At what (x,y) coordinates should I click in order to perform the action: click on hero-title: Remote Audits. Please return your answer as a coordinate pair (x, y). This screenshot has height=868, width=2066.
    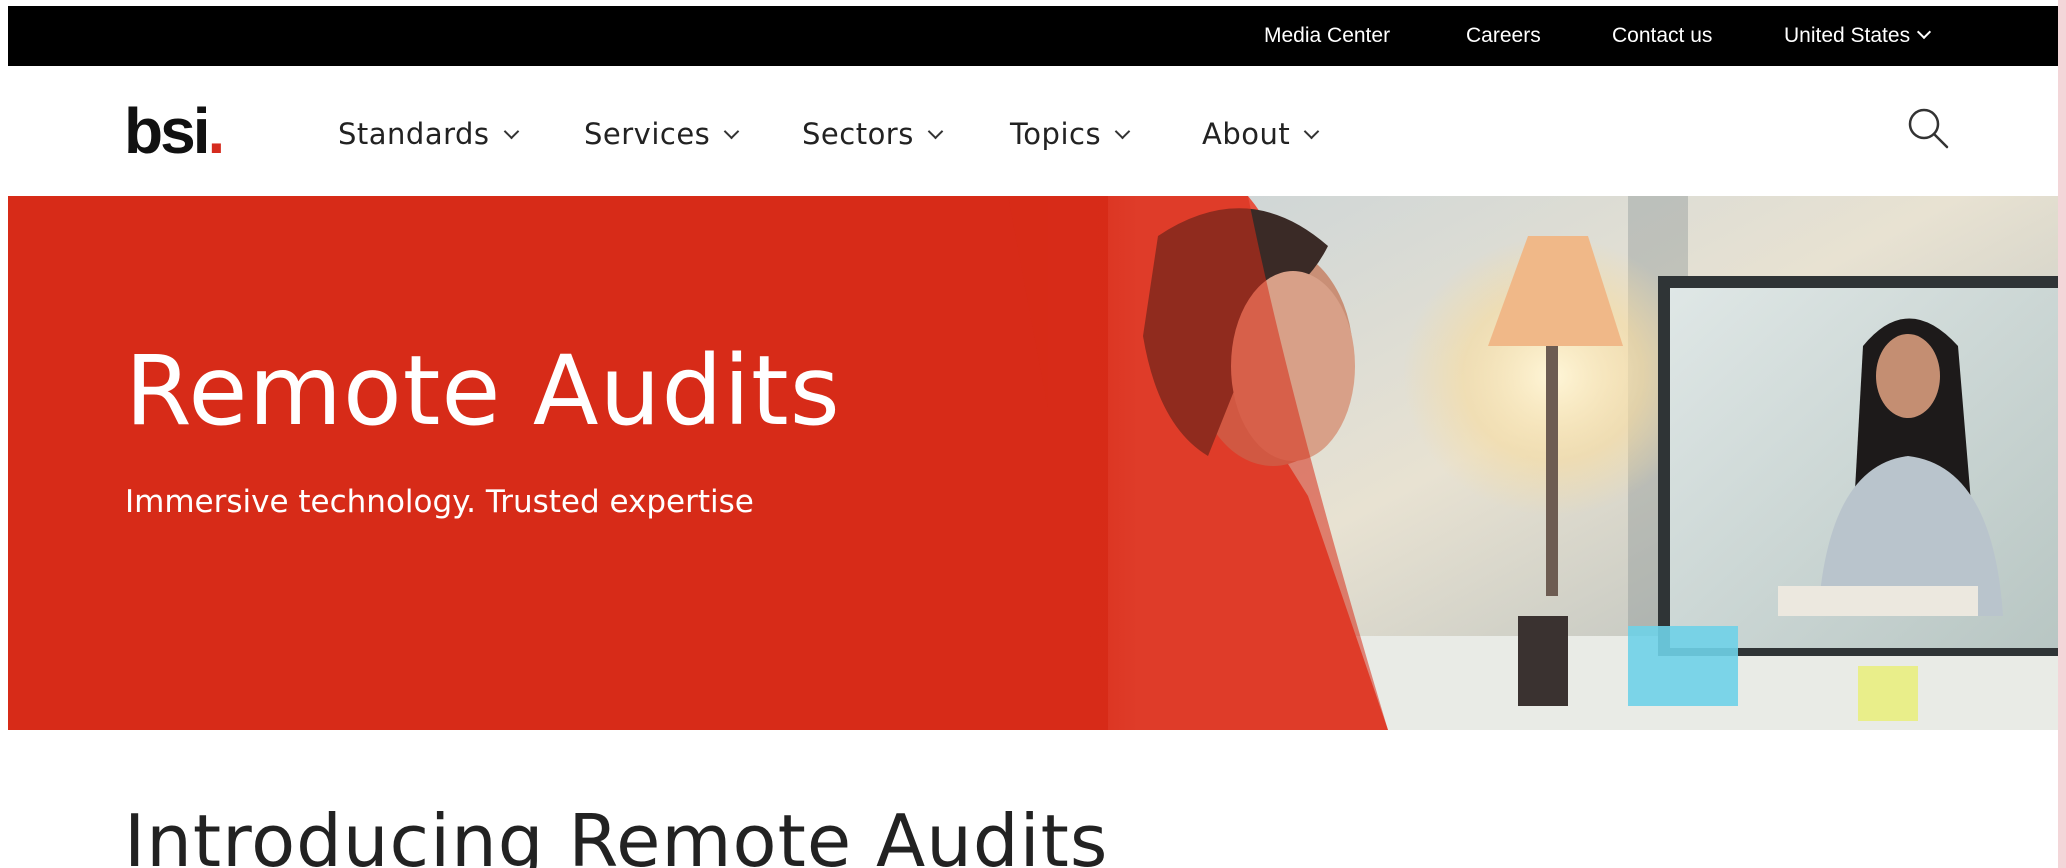
    Looking at the image, I should click on (483, 391).